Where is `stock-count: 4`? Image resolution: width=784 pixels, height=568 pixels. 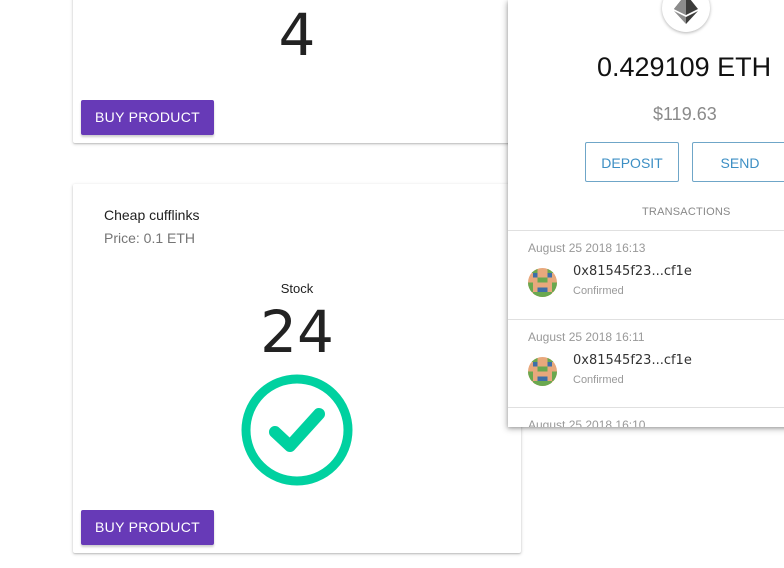 stock-count: 4 is located at coordinates (297, 35).